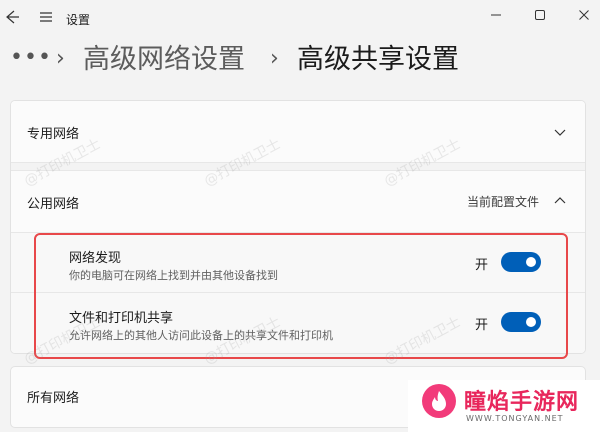 The width and height of the screenshot is (600, 432). Describe the element at coordinates (201, 335) in the screenshot. I see `setting-description: 允许网络上的其他人访问此设备上的共享文件和打印机` at that location.